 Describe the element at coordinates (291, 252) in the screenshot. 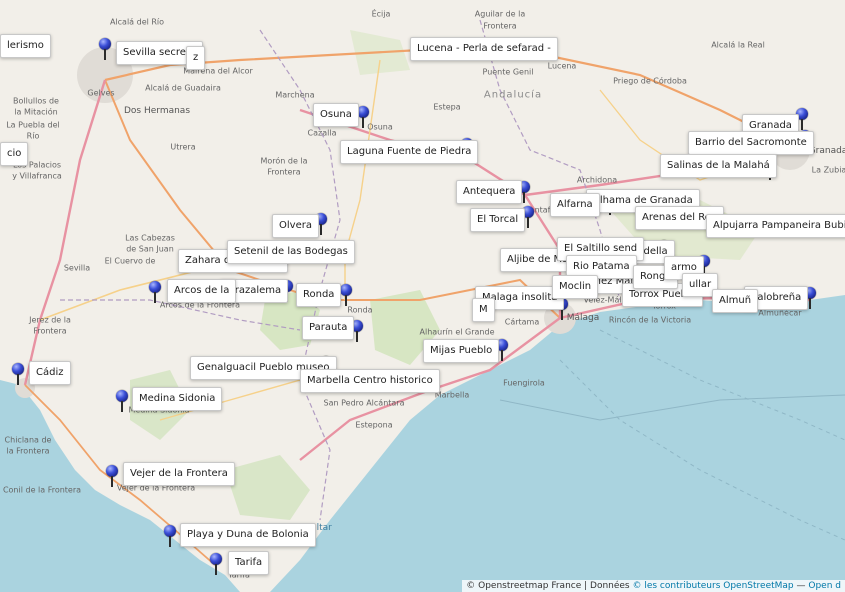

I see `marker-label-partial: Setenil de las Bodegas` at that location.